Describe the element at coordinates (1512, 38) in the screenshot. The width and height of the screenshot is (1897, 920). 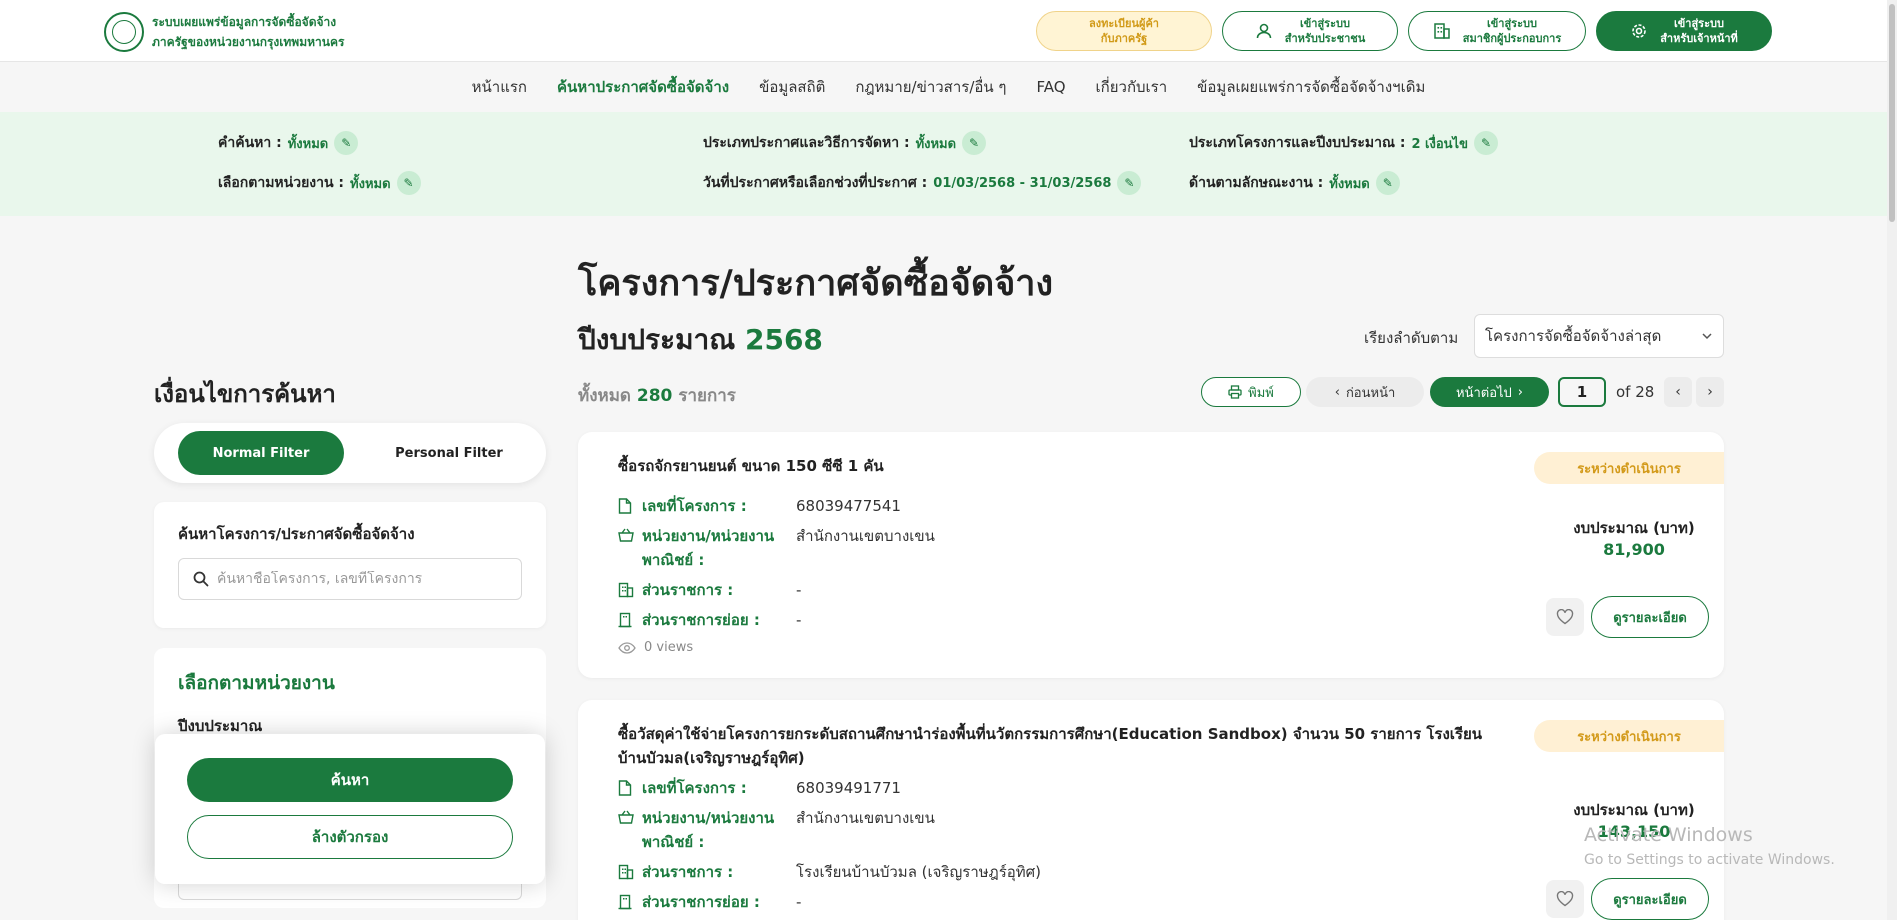
I see `member-line2: สมาชิกผู้ประกอบการ` at that location.